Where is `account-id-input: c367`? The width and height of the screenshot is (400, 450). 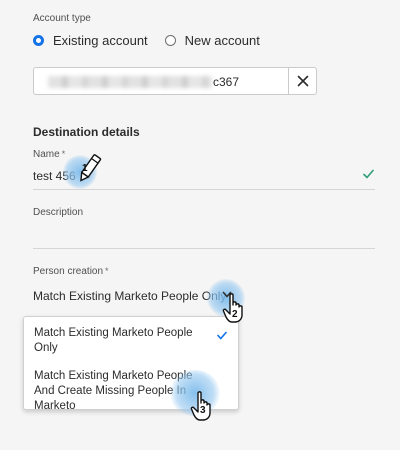 account-id-input: c367 is located at coordinates (160, 81).